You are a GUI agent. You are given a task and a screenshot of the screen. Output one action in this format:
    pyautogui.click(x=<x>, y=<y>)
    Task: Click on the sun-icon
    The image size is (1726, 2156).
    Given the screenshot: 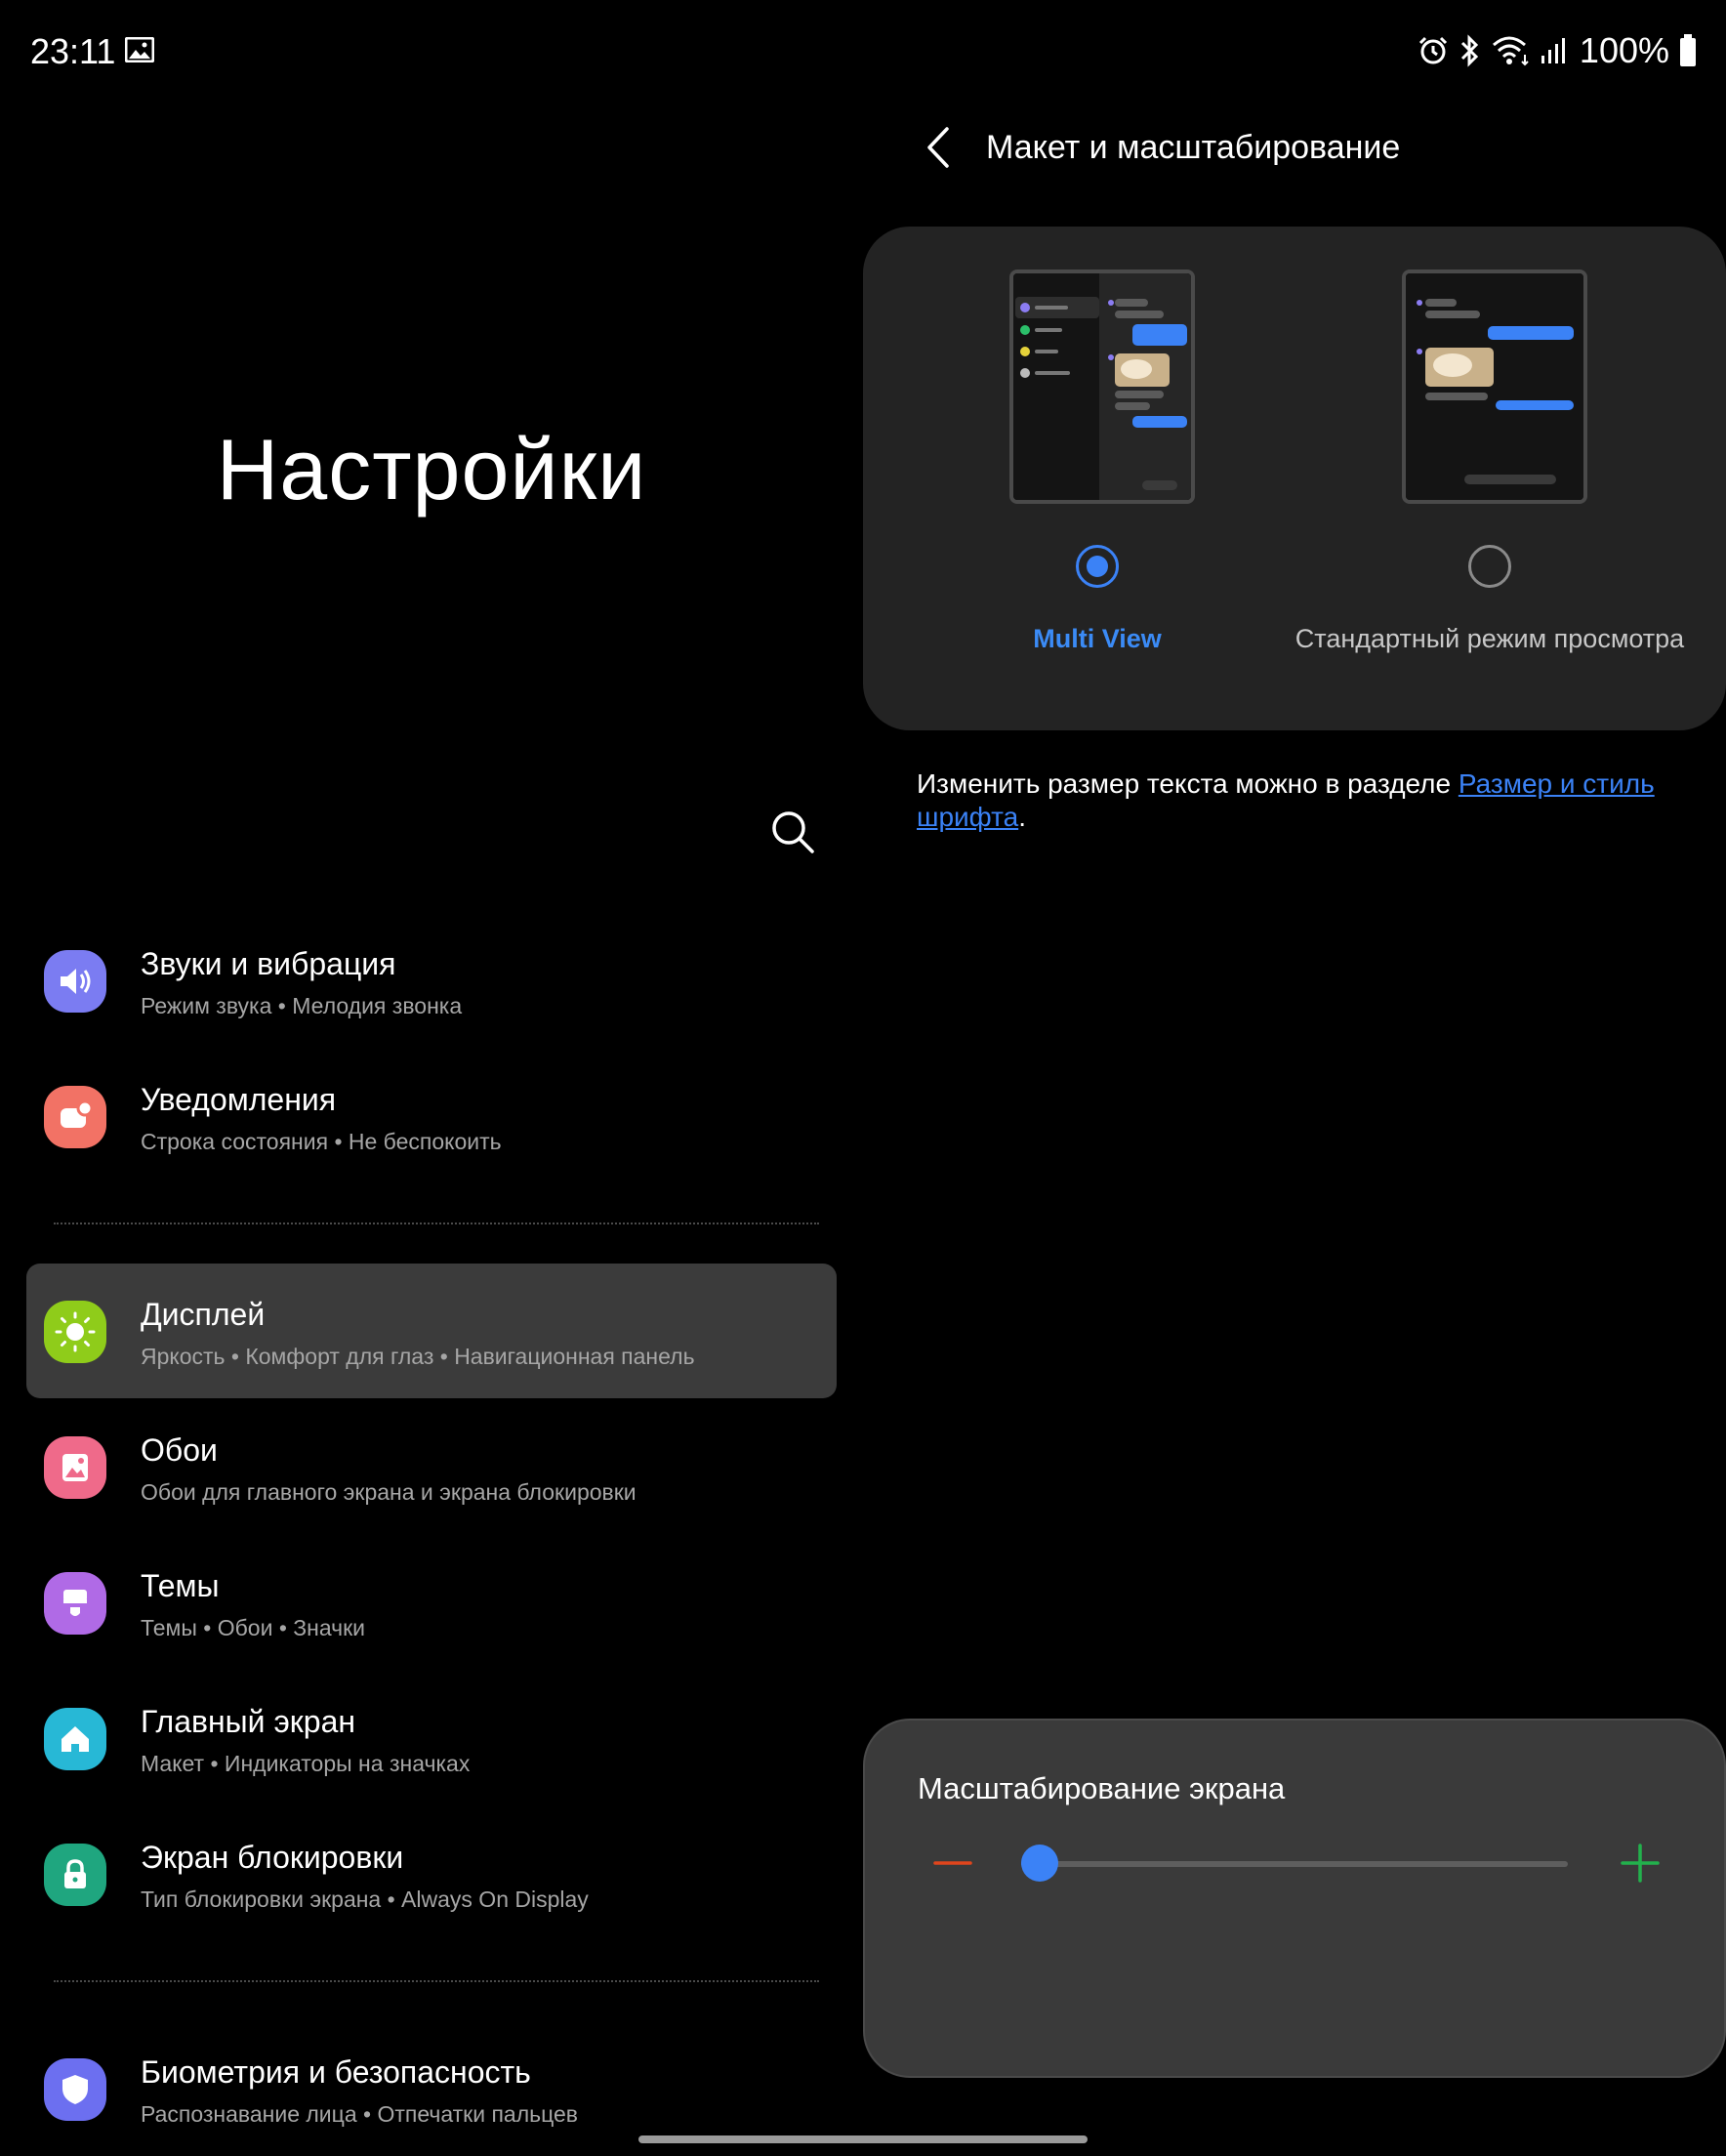 What is the action you would take?
    pyautogui.click(x=75, y=1332)
    